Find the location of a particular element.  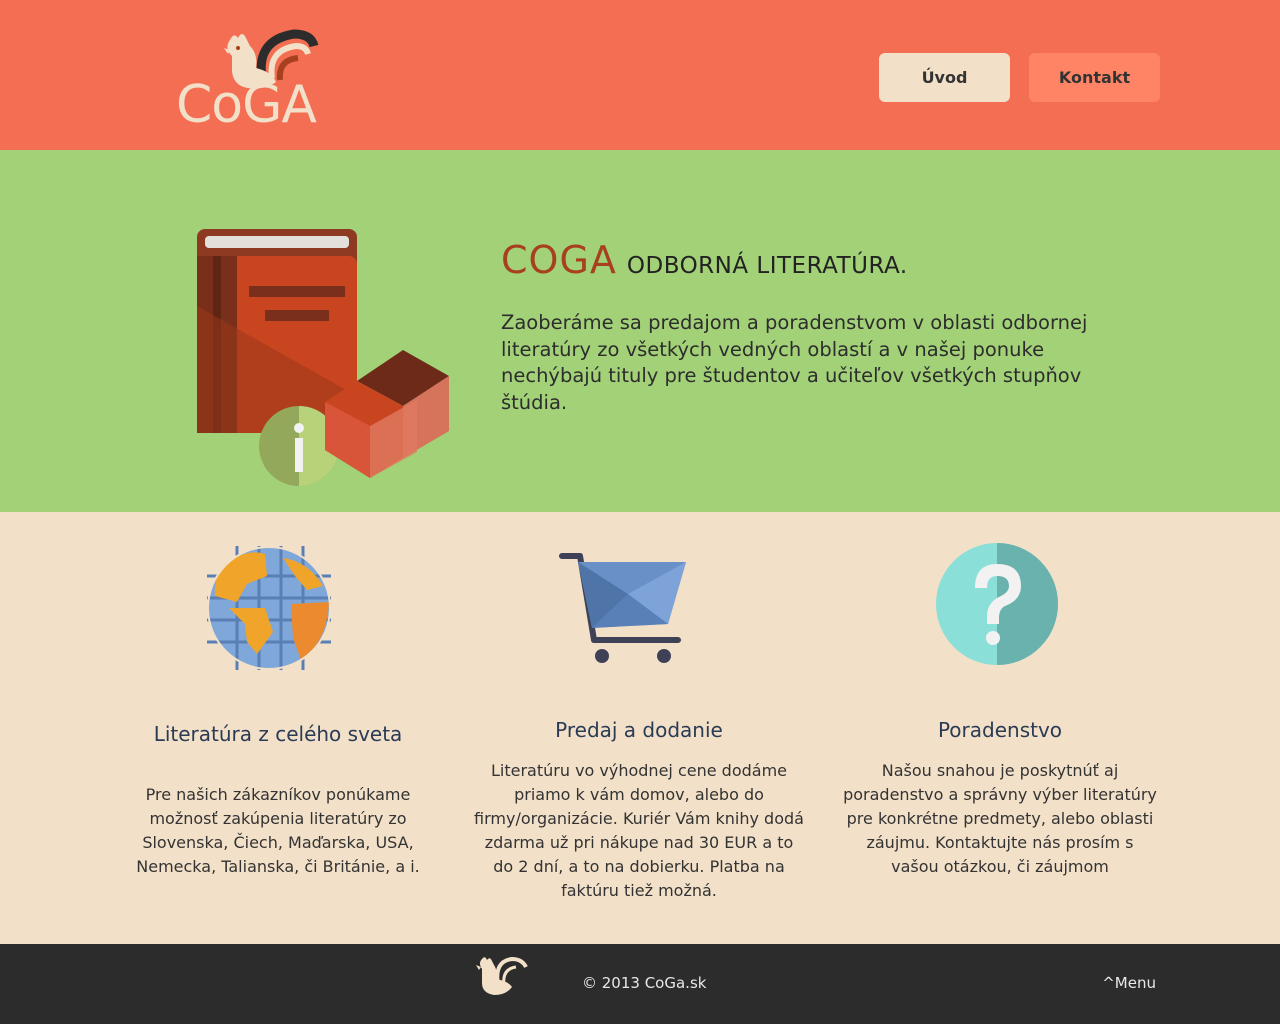

book-info-illustration is located at coordinates (323, 357).